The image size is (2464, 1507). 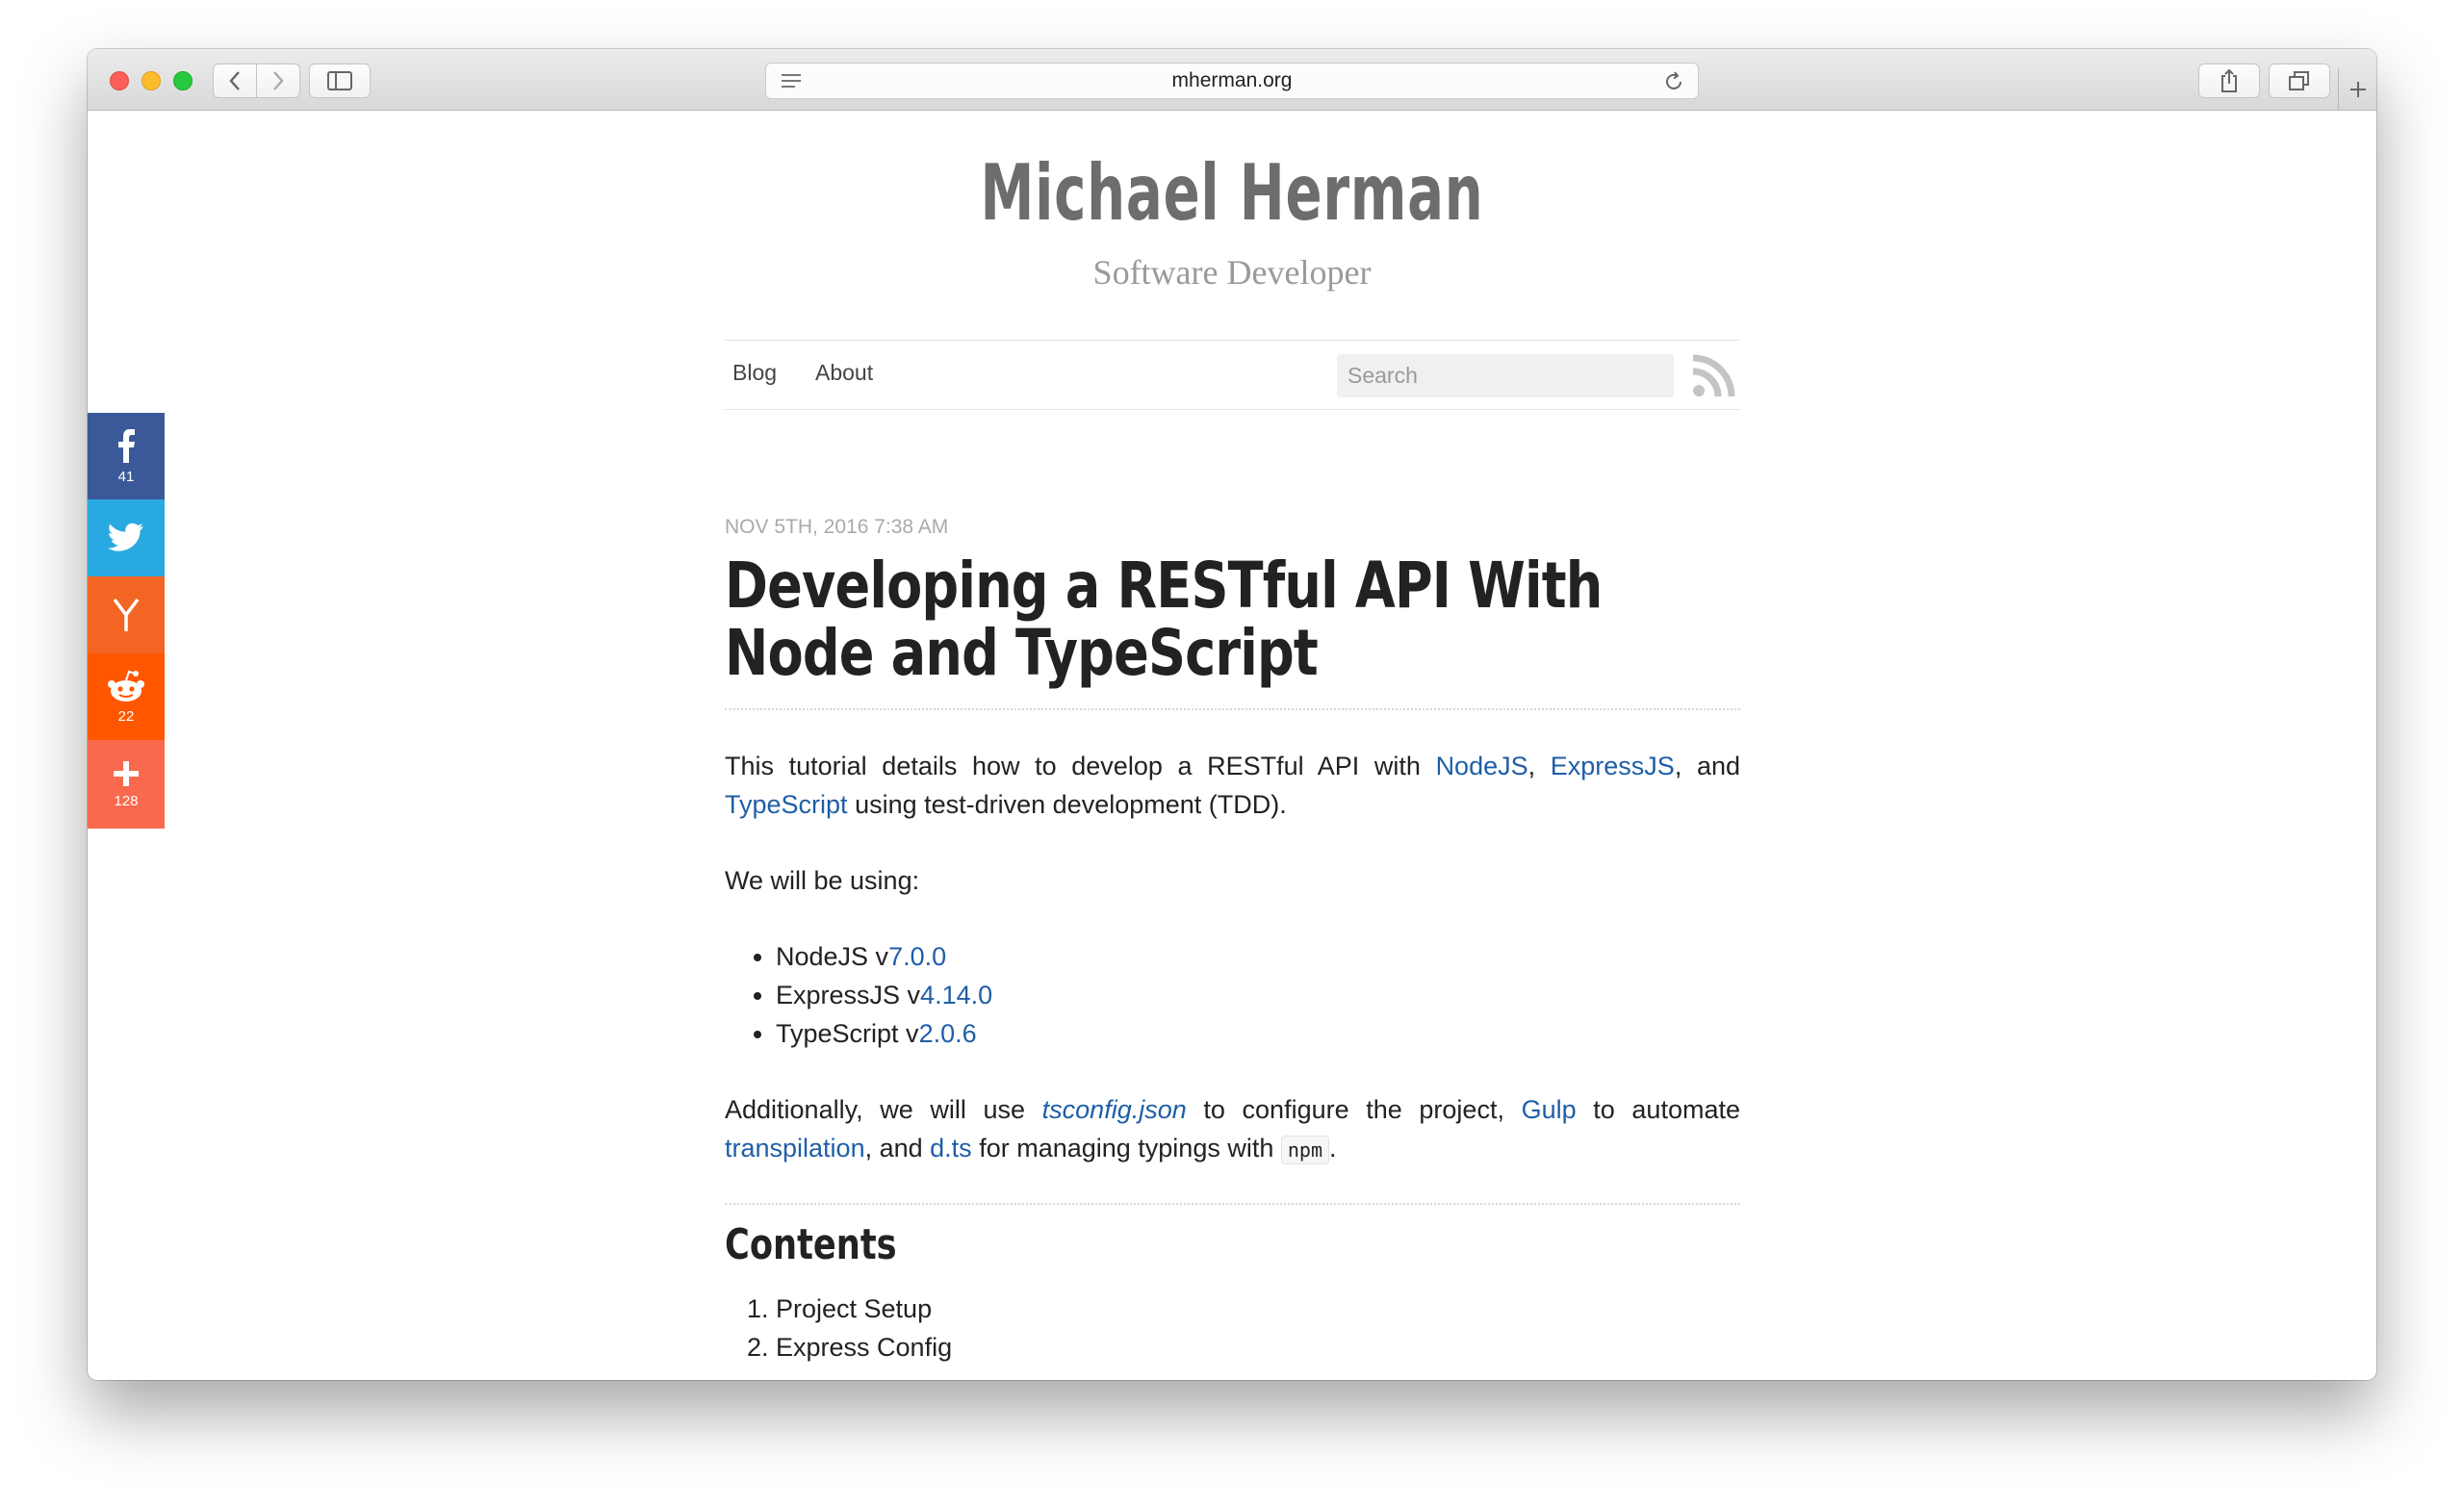 I want to click on main-nav: Blog About, so click(x=1232, y=375).